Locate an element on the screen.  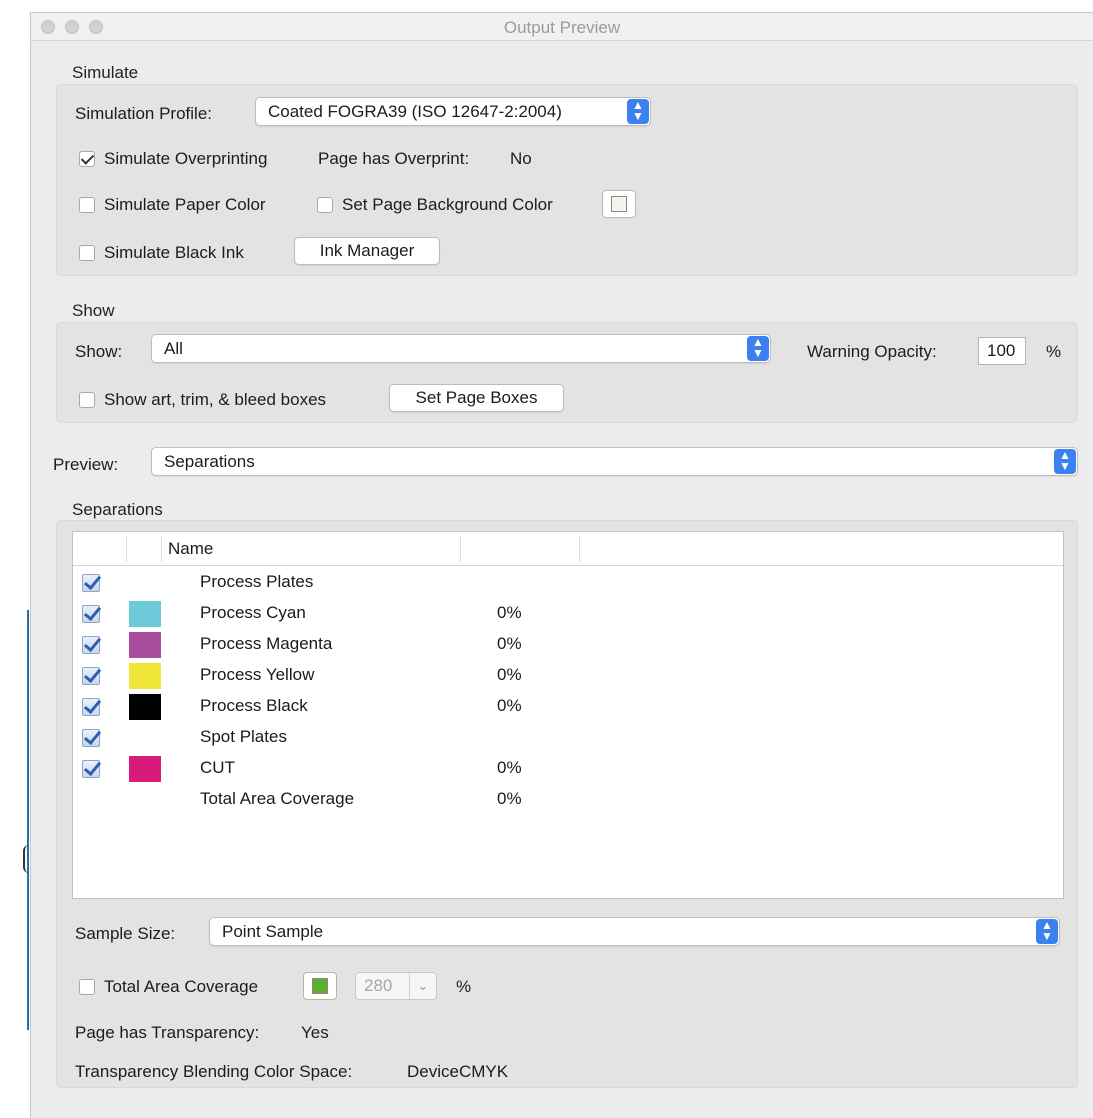
name-column-header: Name is located at coordinates (190, 549).